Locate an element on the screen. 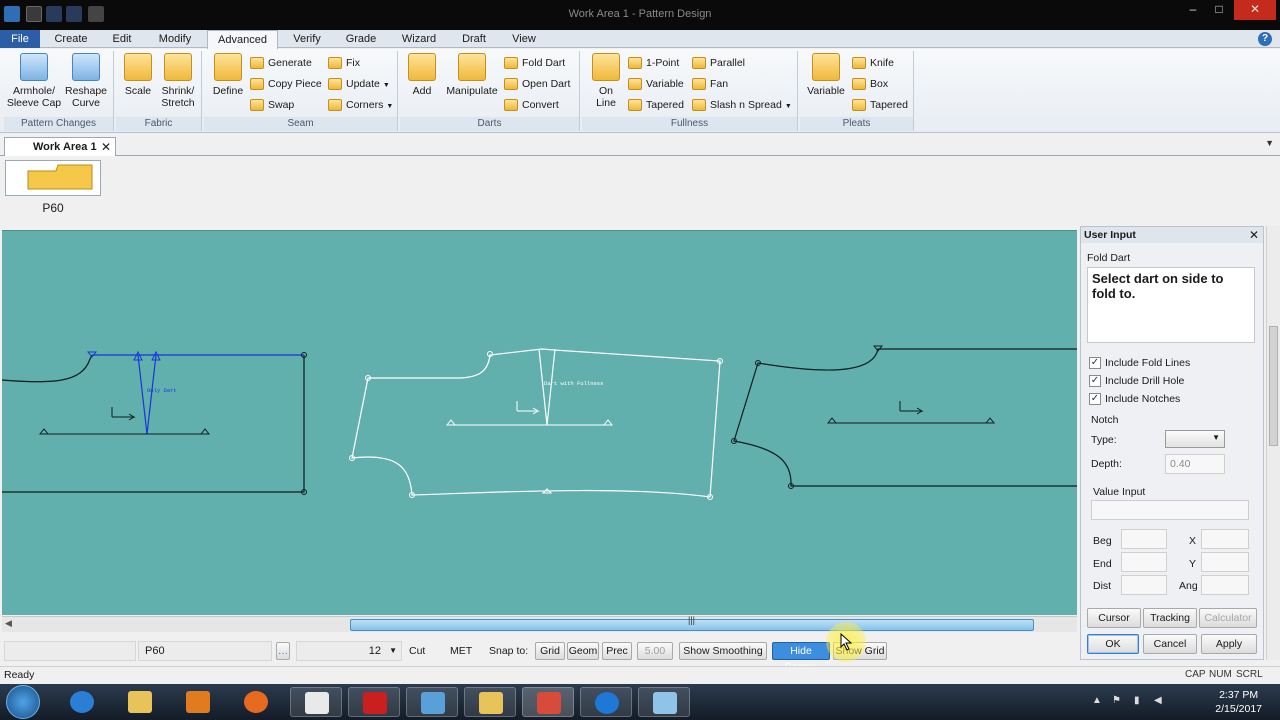 This screenshot has height=720, width=1280. tab-verify: Verify is located at coordinates (307, 39).